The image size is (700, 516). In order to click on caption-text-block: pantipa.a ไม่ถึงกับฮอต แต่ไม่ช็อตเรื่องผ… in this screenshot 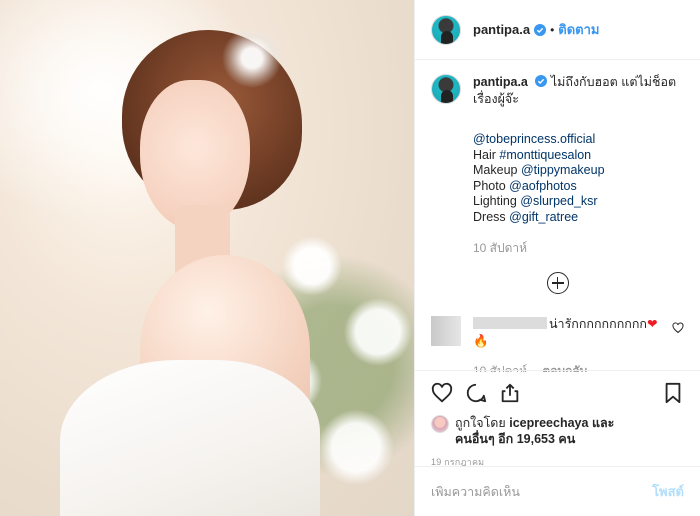, I will do `click(578, 91)`.